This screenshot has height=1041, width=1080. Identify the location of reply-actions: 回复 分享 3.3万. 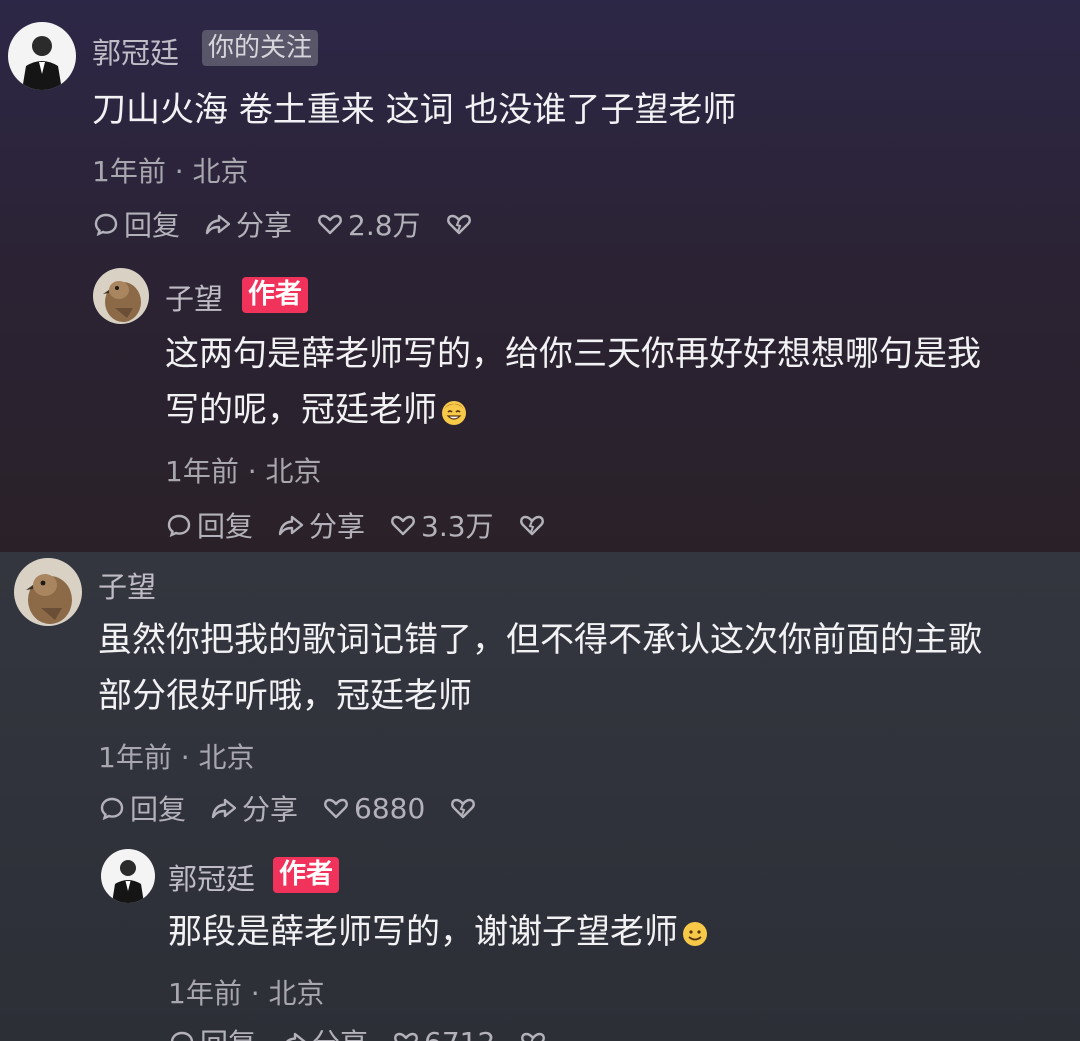
(355, 525).